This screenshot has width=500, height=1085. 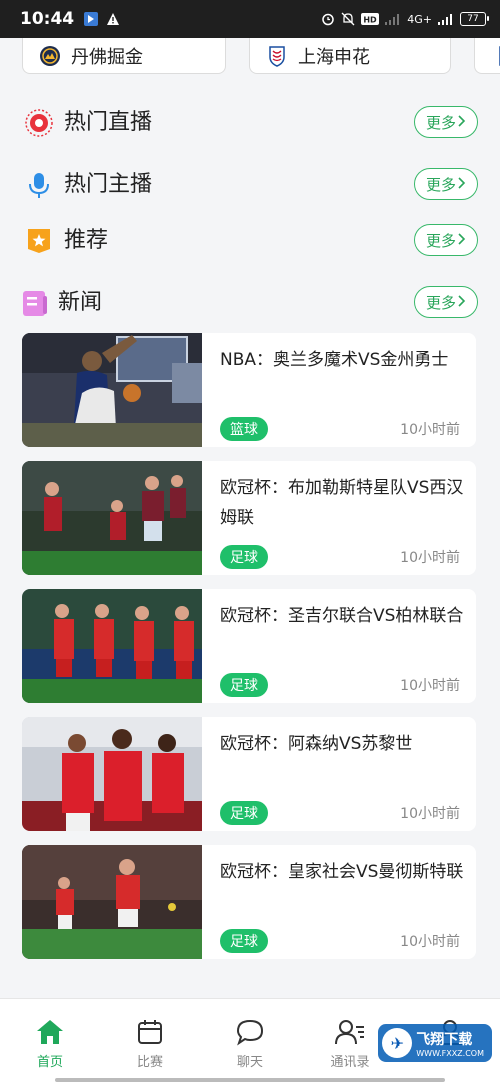 What do you see at coordinates (450, 1053) in the screenshot?
I see `watermark-url: WWW.FXXZ.COM` at bounding box center [450, 1053].